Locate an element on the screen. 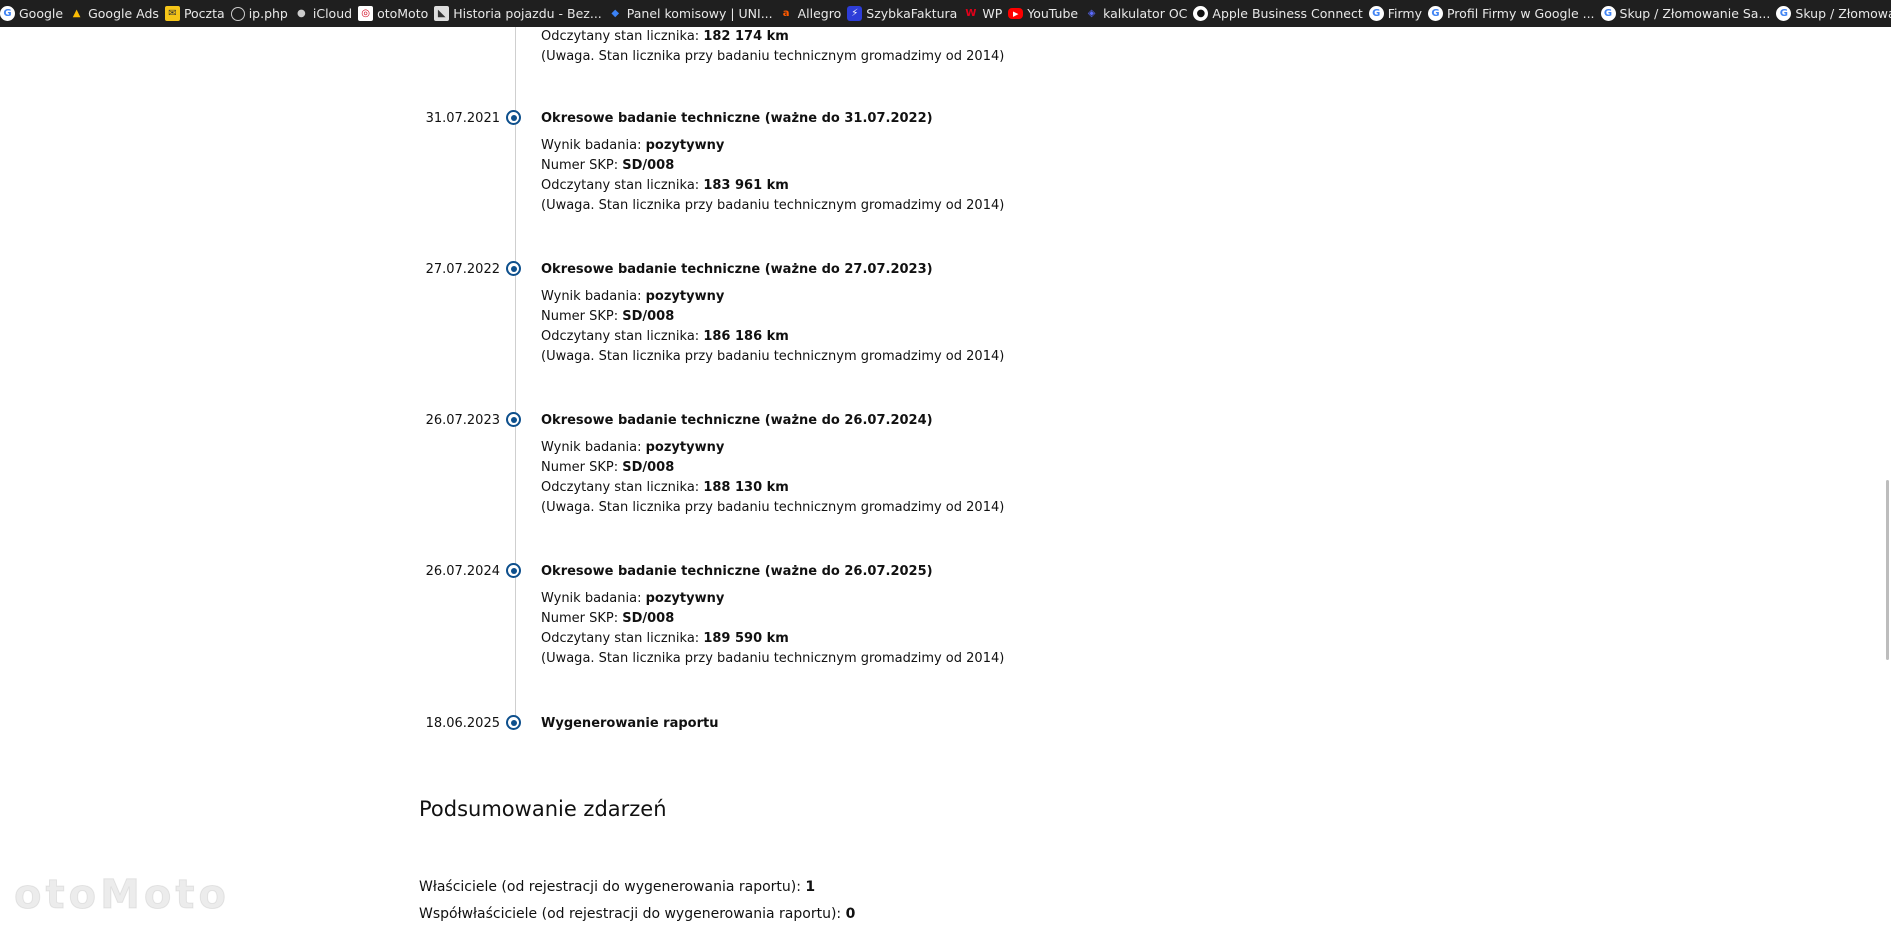  owners-value: 1 is located at coordinates (810, 887).